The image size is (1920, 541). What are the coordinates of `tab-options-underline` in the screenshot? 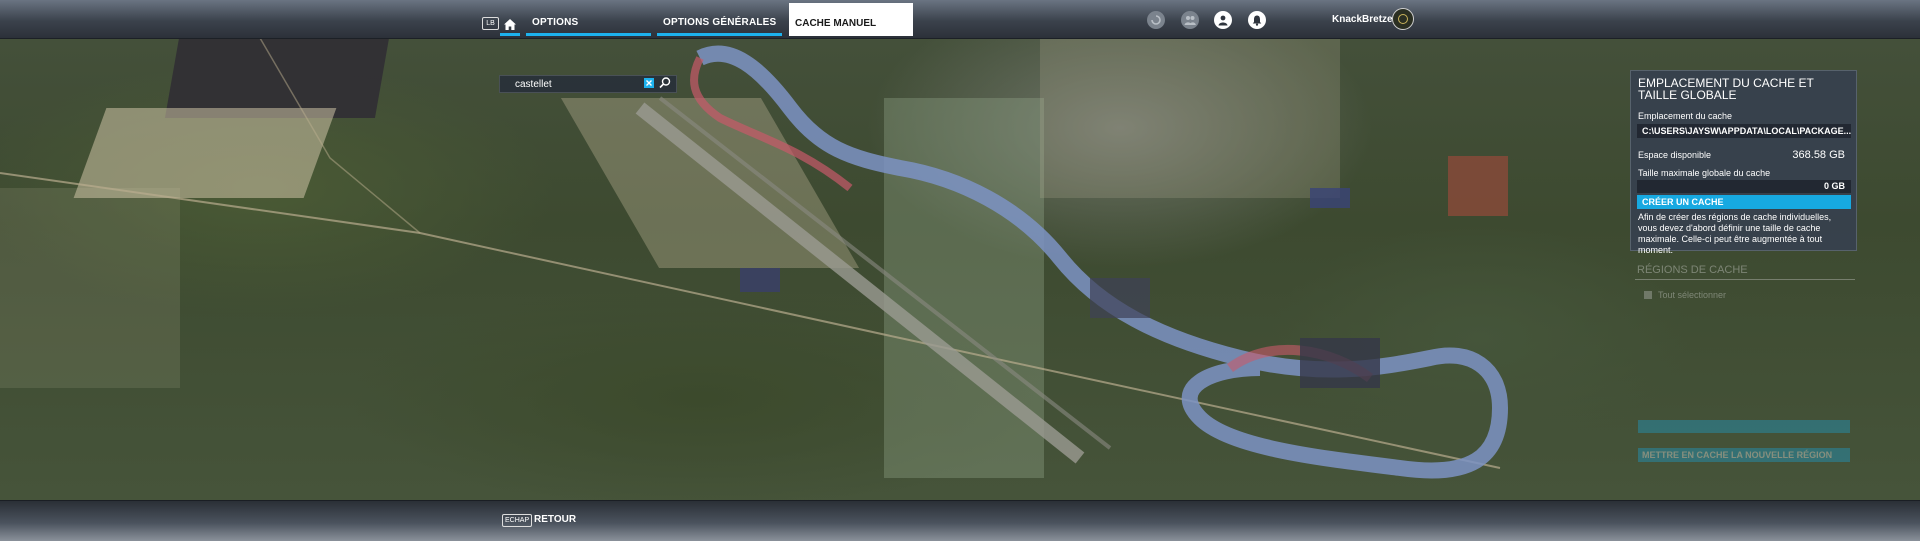 It's located at (588, 34).